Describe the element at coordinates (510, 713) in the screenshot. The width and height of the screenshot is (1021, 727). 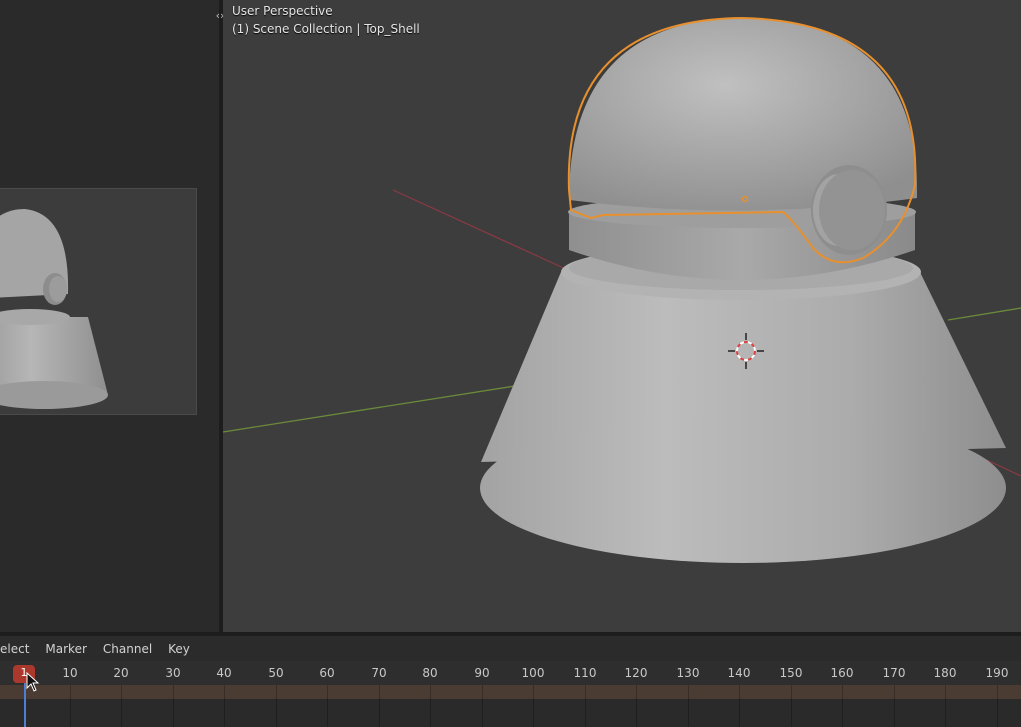
I see `keyframe-channel-area` at that location.